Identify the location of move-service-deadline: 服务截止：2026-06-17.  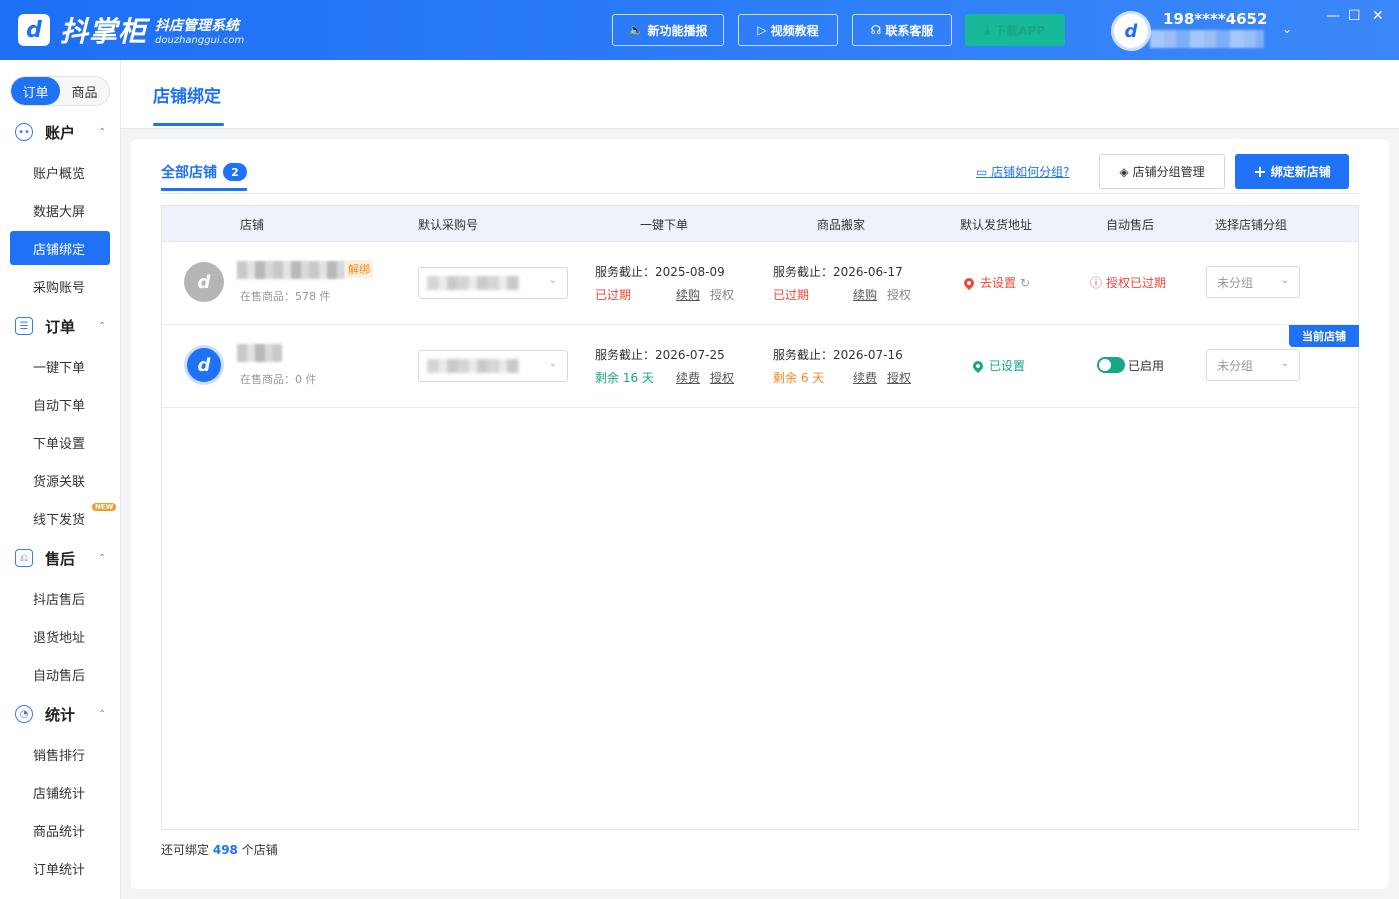
(838, 272).